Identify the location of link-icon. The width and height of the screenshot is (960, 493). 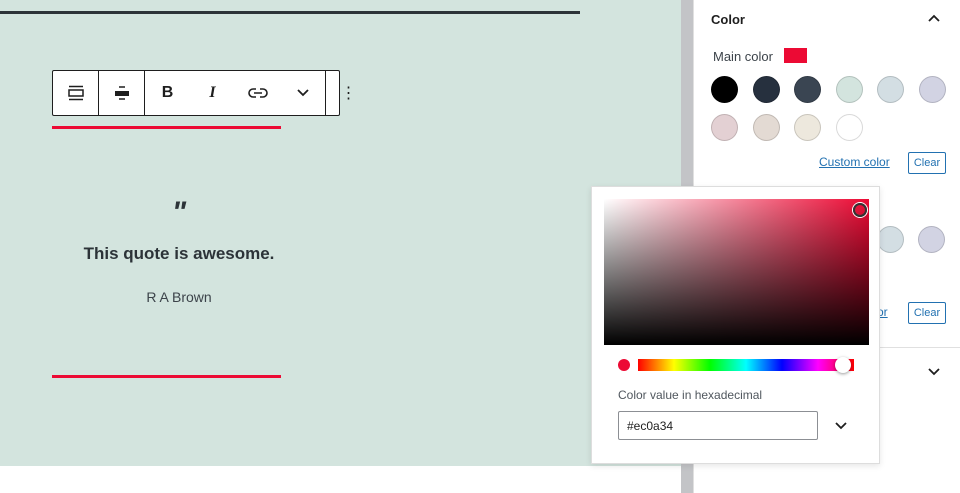
(257, 93).